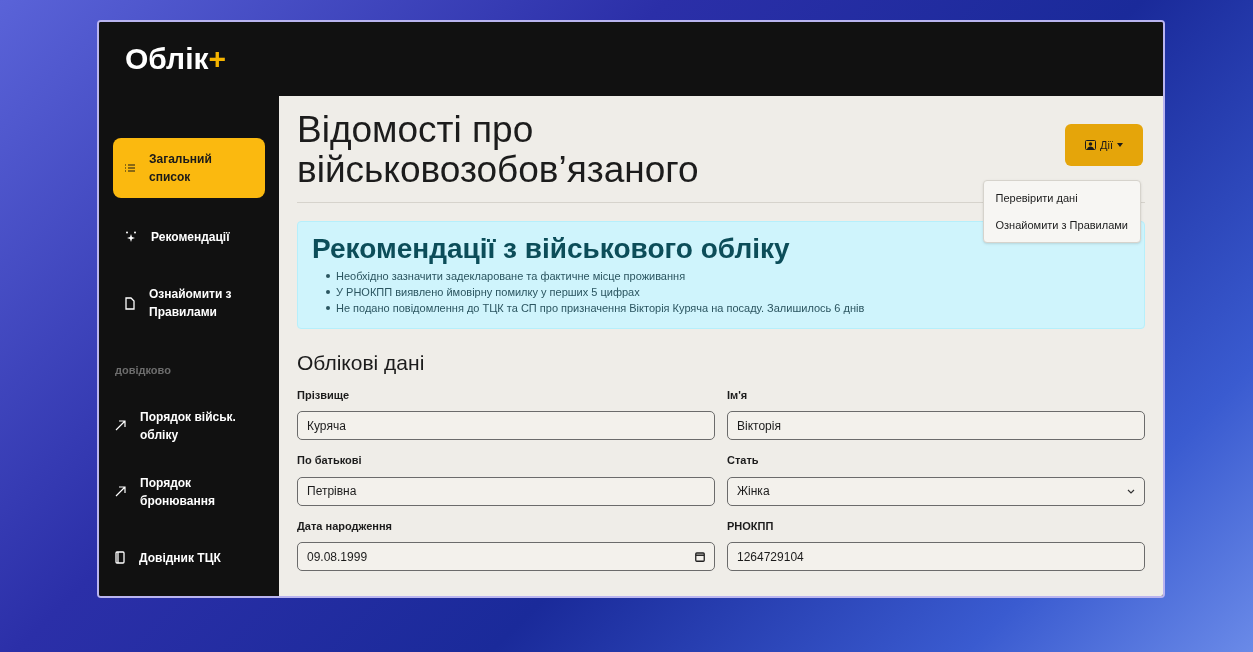  I want to click on field-label: По батькові, so click(330, 460).